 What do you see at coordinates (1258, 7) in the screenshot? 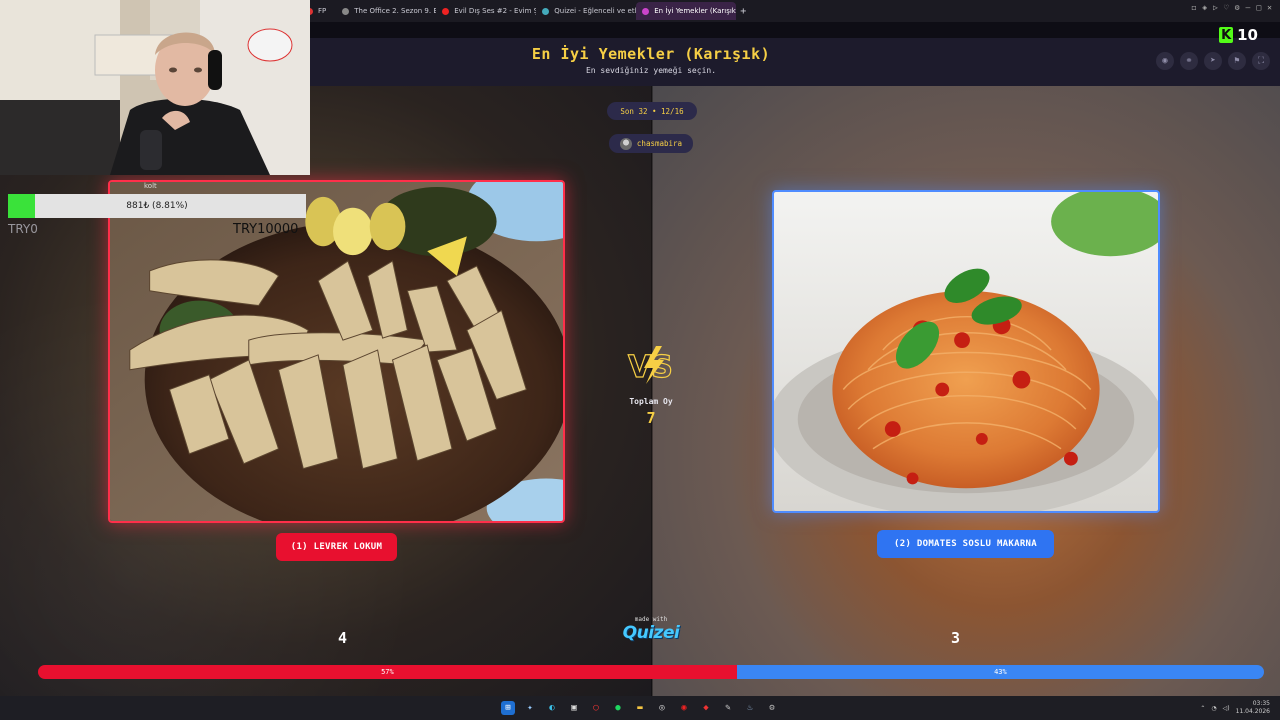
I see `maximize-icon: □` at bounding box center [1258, 7].